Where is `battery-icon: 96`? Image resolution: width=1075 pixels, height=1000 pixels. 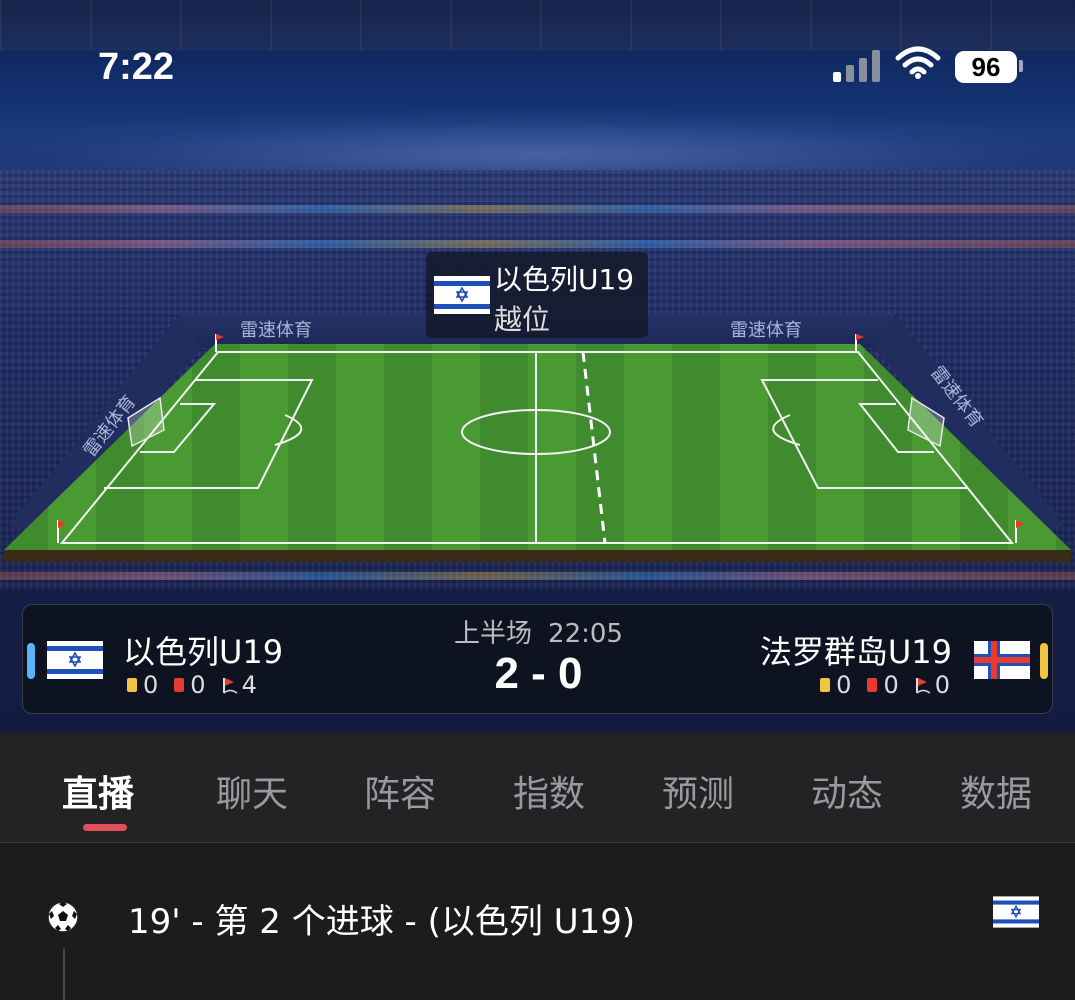 battery-icon: 96 is located at coordinates (986, 67).